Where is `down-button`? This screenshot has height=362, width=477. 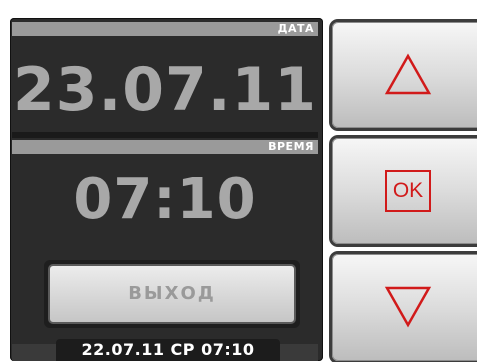 down-button is located at coordinates (404, 307).